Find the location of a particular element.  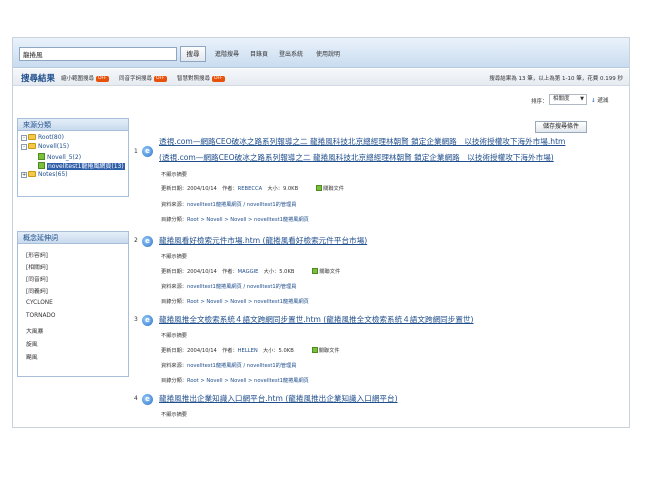

concept-item: [同義詞] is located at coordinates (37, 290).